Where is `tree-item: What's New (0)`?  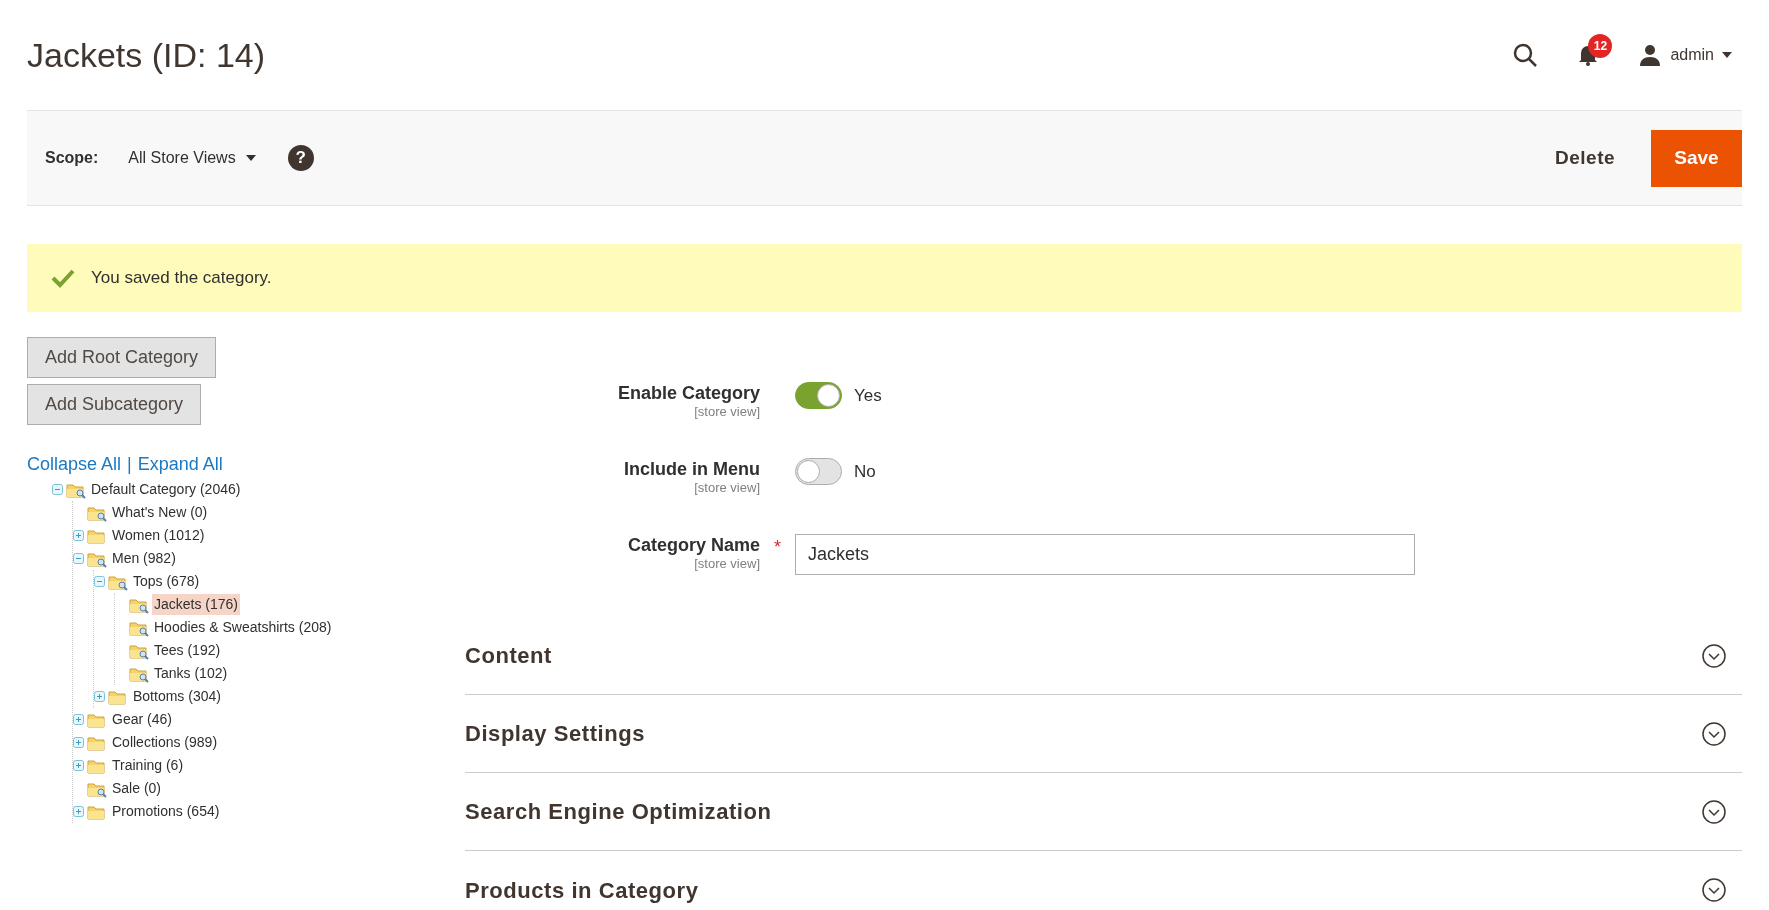 tree-item: What's New (0) is located at coordinates (160, 512).